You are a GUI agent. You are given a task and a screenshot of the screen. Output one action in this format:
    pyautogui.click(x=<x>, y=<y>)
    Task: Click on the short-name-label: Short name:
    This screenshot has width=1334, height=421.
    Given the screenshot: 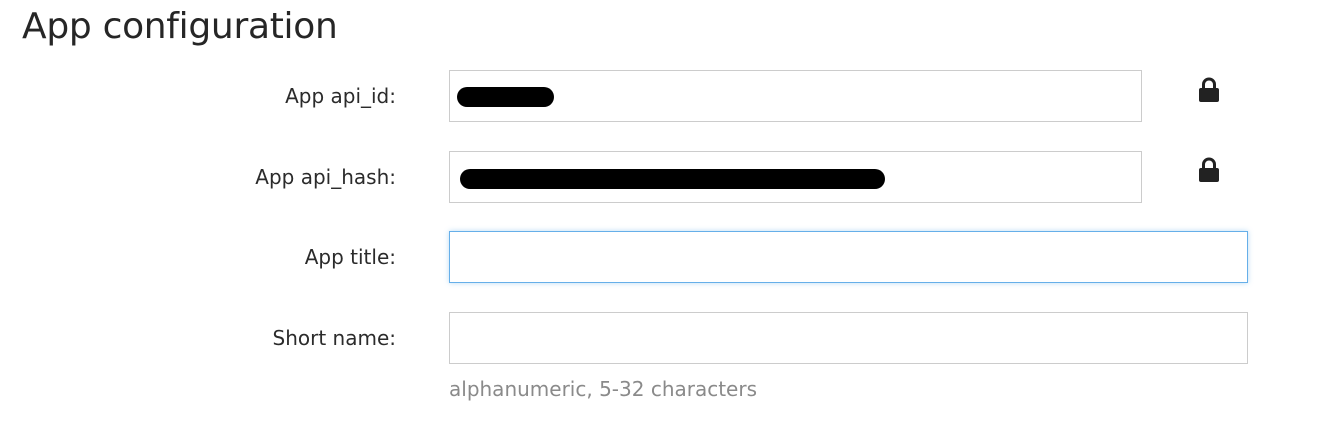 What is the action you would take?
    pyautogui.click(x=334, y=338)
    